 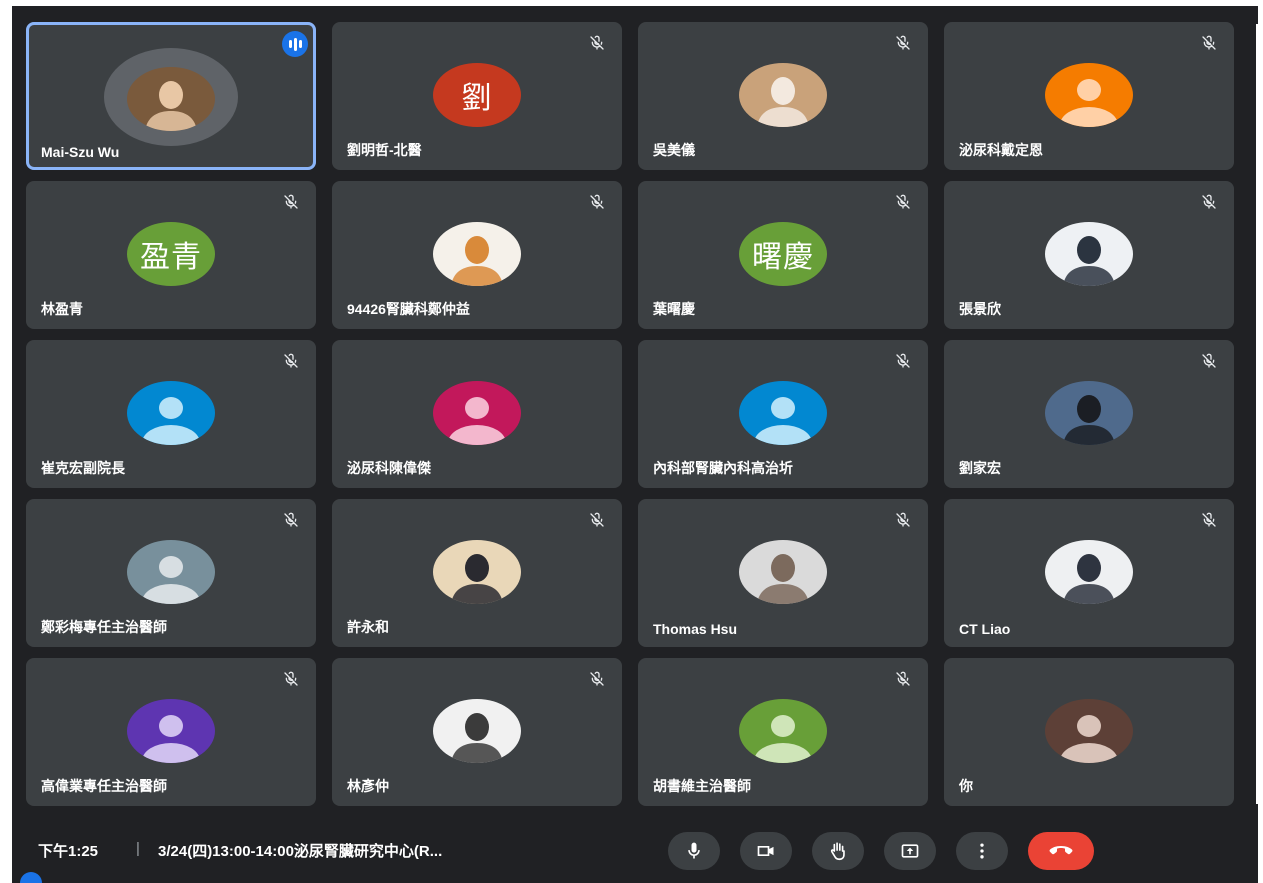 I want to click on participant-name: 鄭彩梅專任主治醫師, so click(x=104, y=627).